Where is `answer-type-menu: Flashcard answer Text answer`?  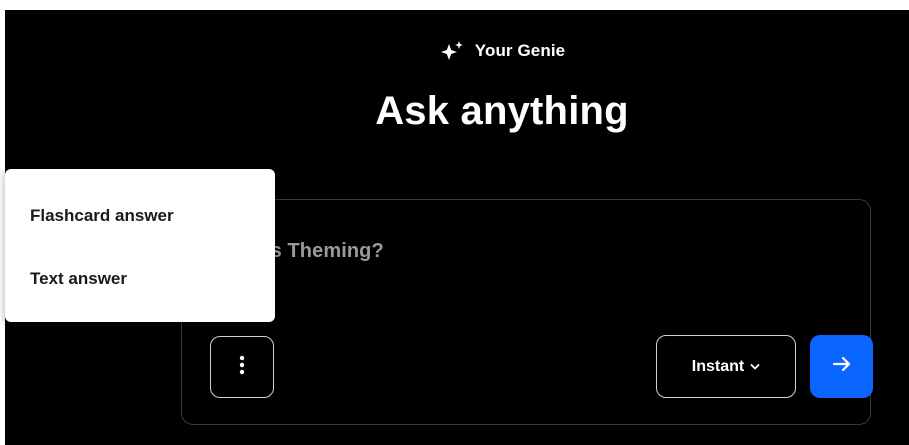 answer-type-menu: Flashcard answer Text answer is located at coordinates (140, 245).